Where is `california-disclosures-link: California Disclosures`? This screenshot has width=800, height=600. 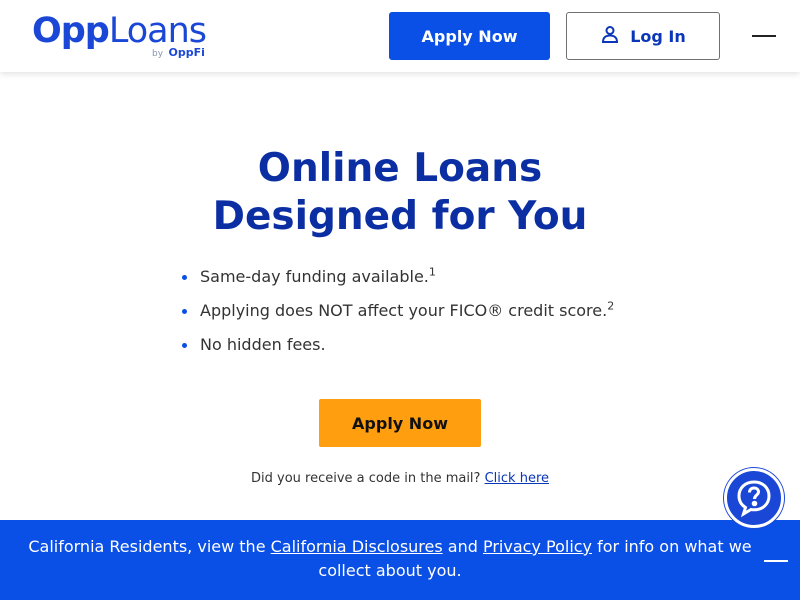 california-disclosures-link: California Disclosures is located at coordinates (357, 546).